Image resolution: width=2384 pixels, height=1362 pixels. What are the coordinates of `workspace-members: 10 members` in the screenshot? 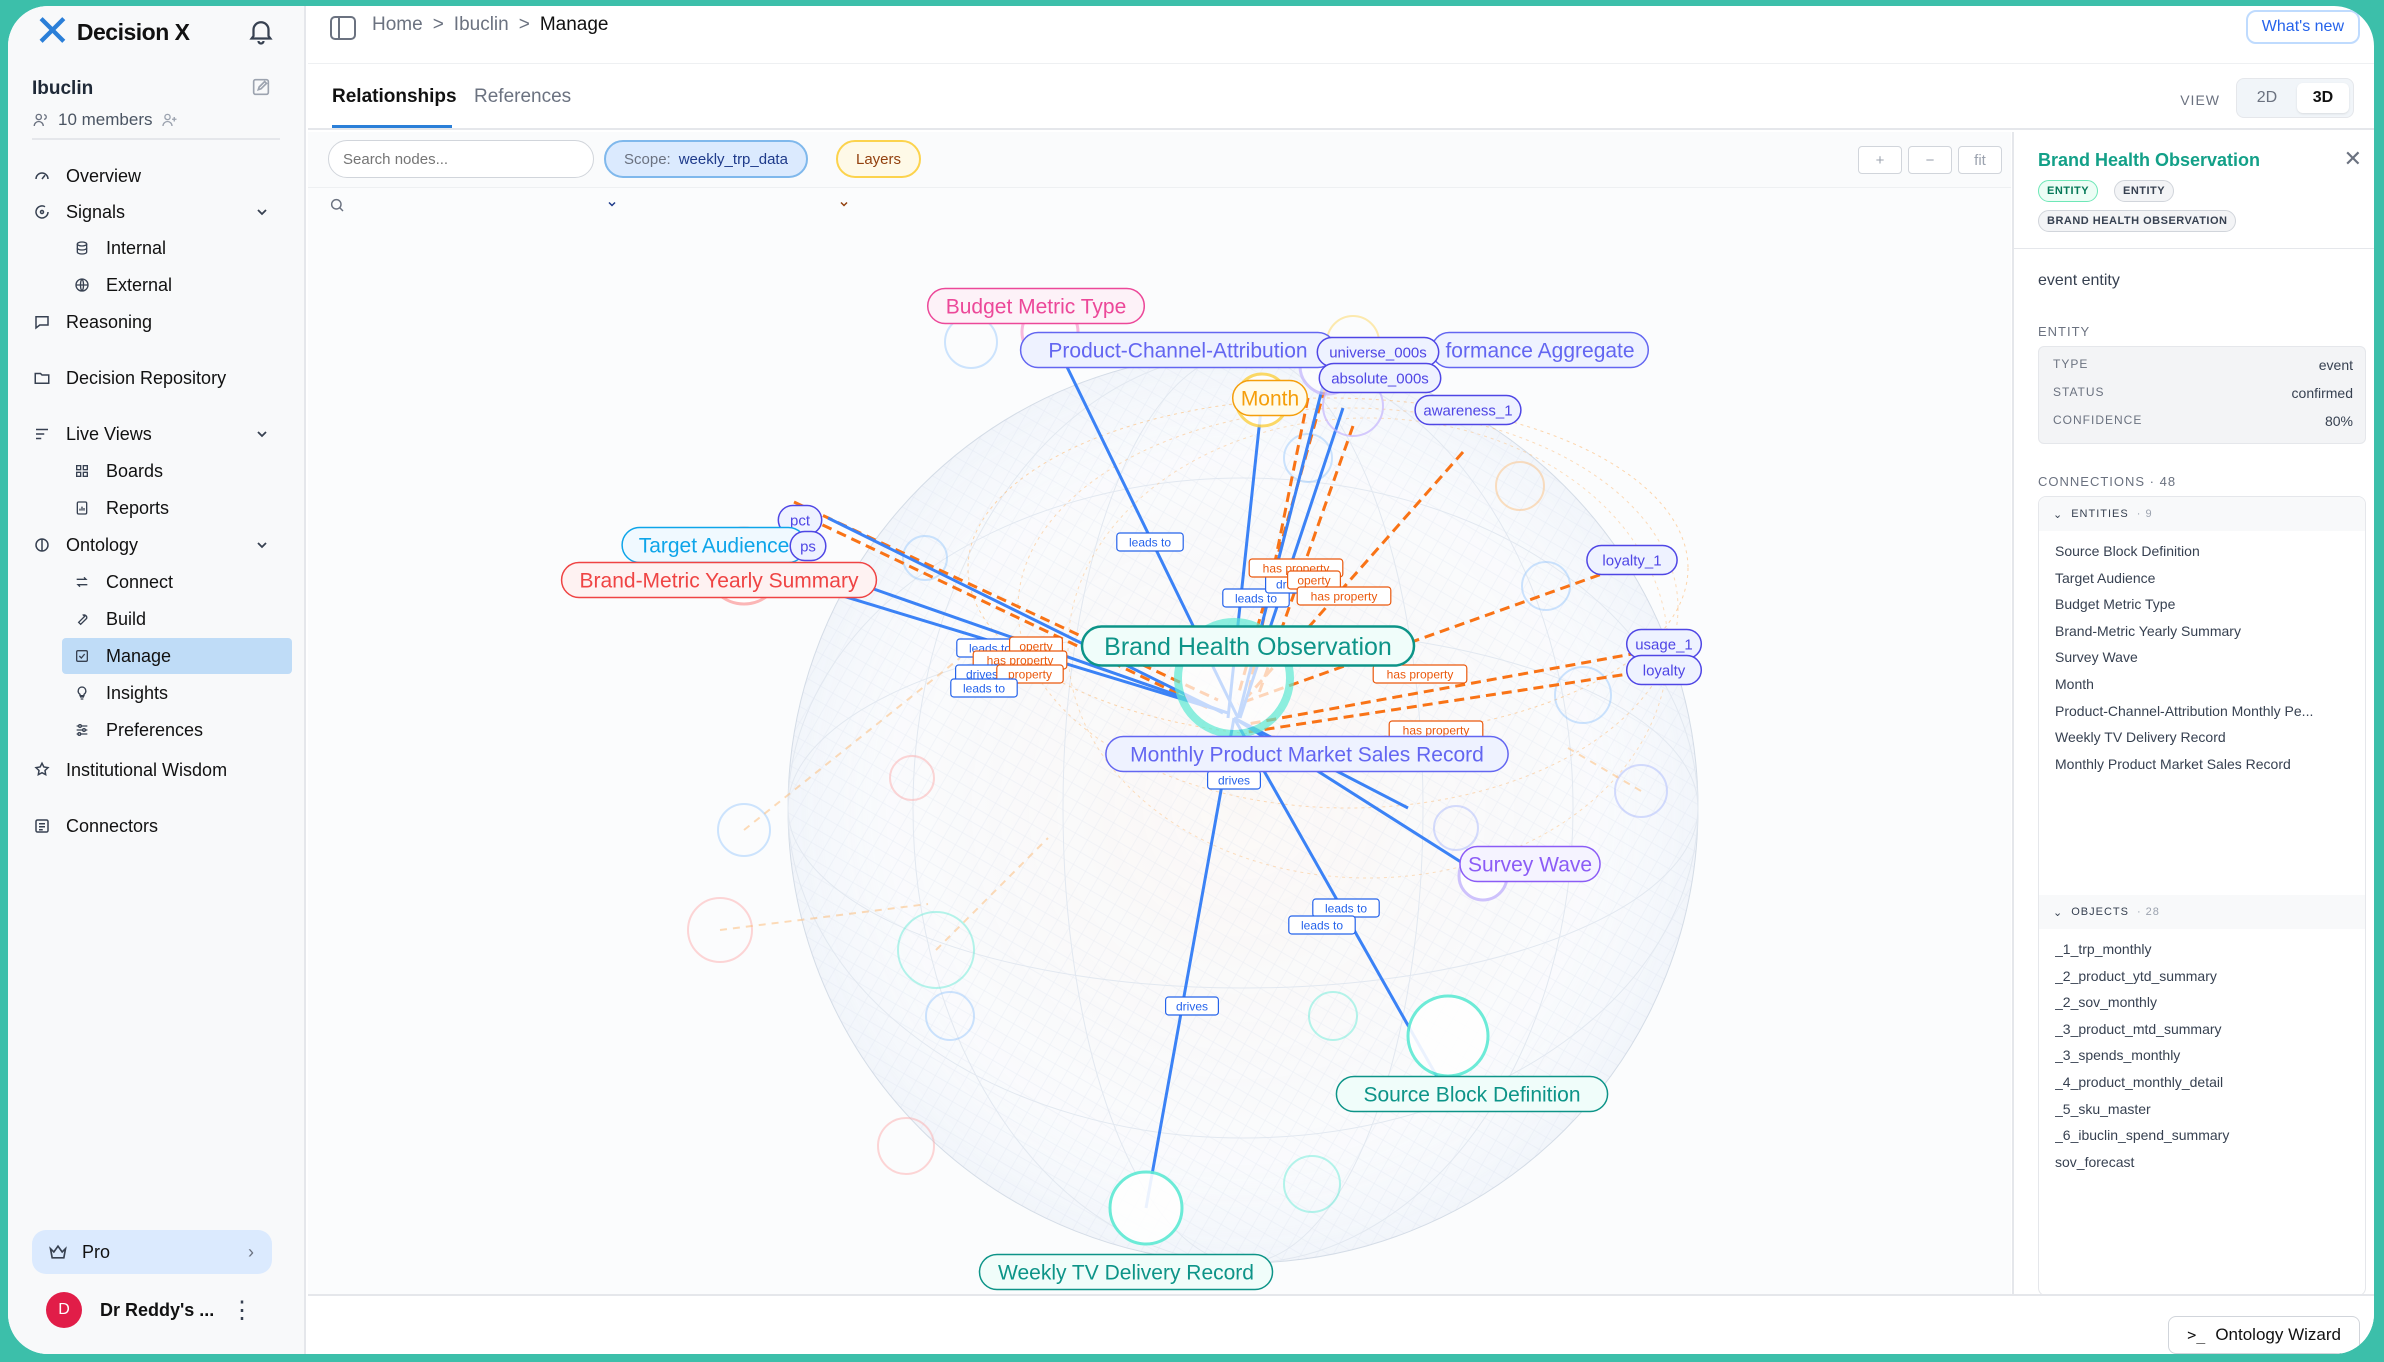 It's located at (105, 120).